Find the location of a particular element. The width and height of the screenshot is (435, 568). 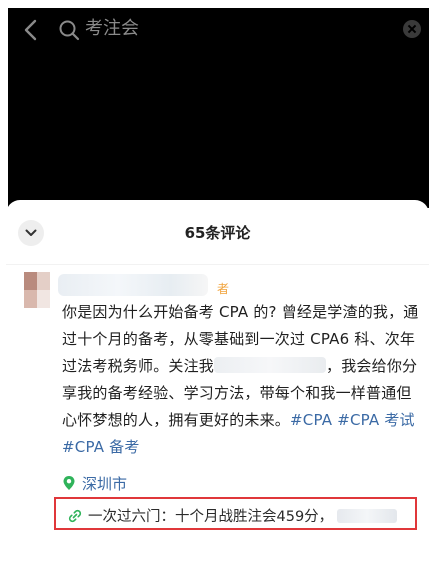

related-link: 一次过六门：十个月战胜注会459分， is located at coordinates (233, 515).